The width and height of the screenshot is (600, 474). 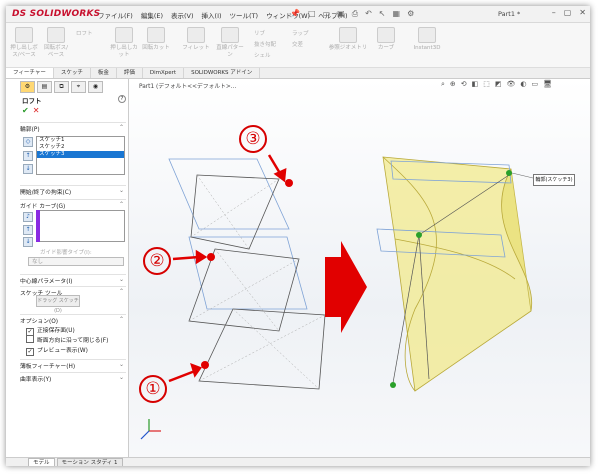 What do you see at coordinates (56, 14) in the screenshot?
I see `solidworks-logo: DS SOLIDWORKS` at bounding box center [56, 14].